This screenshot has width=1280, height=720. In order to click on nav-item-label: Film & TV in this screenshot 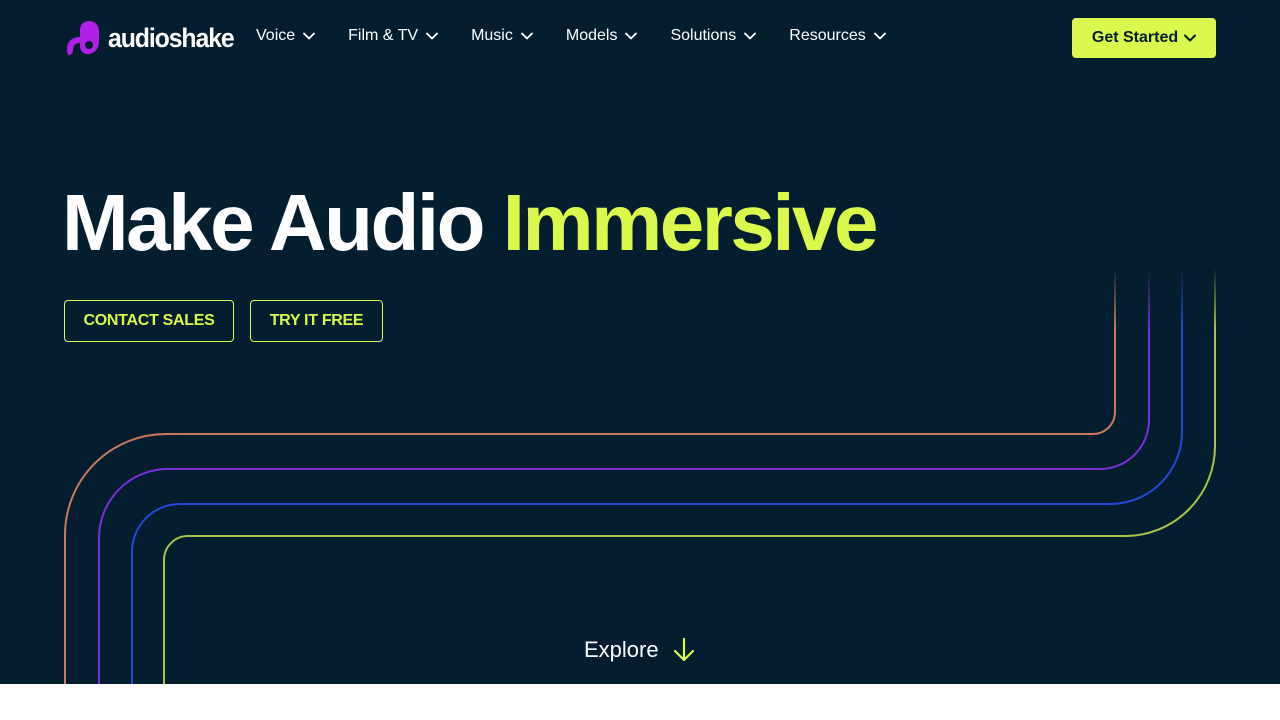, I will do `click(383, 35)`.